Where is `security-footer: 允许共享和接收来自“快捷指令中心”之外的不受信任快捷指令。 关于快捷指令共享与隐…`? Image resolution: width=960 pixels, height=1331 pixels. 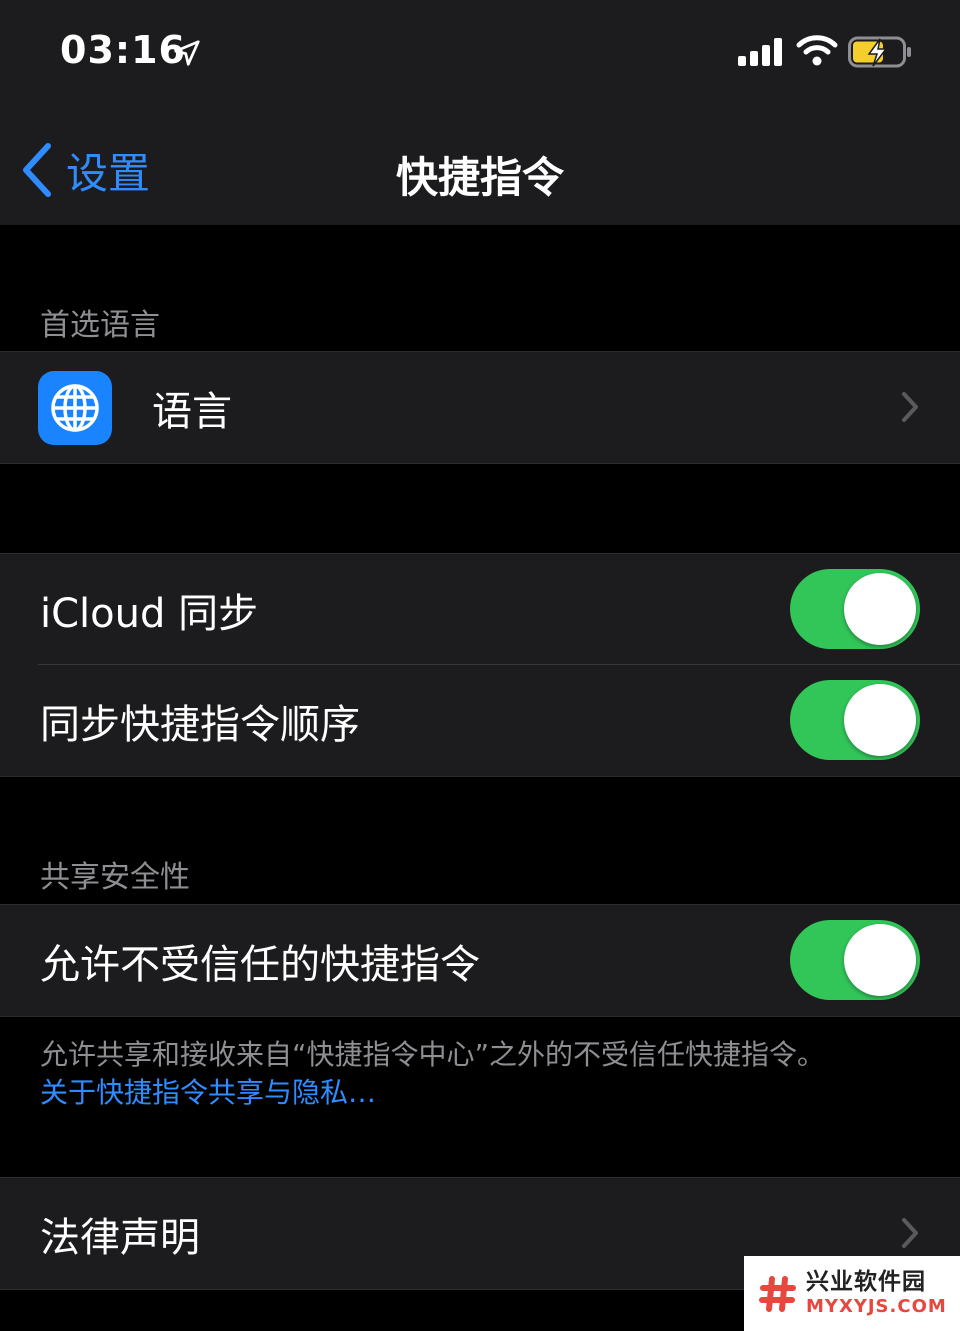 security-footer: 允许共享和接收来自“快捷指令中心”之外的不受信任快捷指令。 关于快捷指令共享与隐… is located at coordinates (480, 1074).